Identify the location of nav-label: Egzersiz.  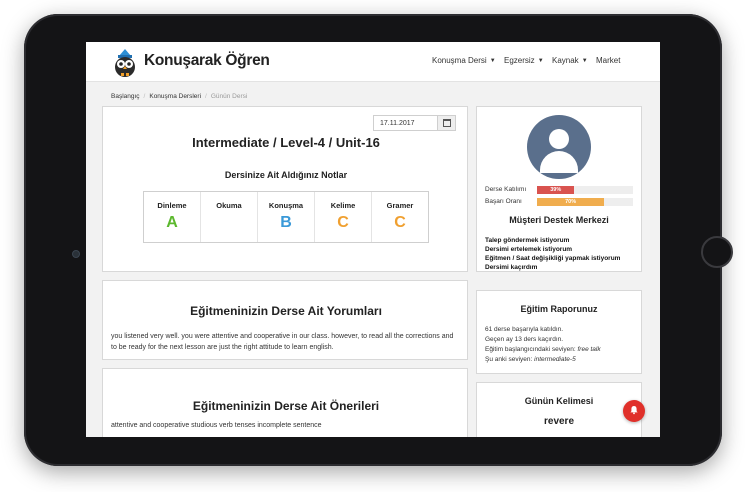
(519, 60).